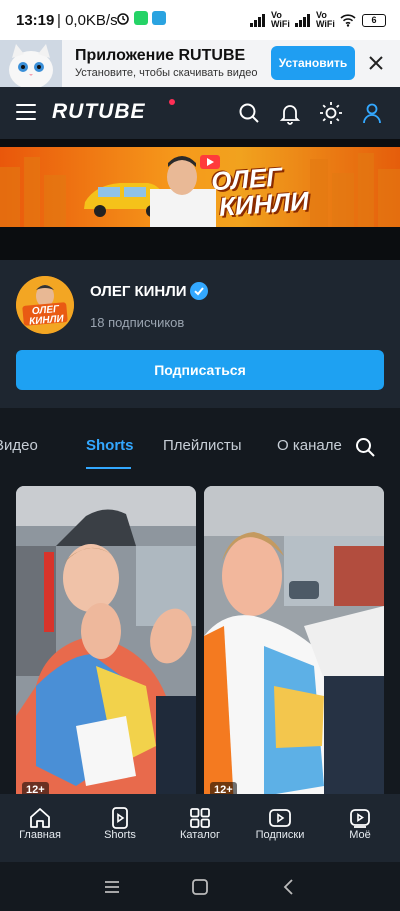 The width and height of the screenshot is (400, 911). What do you see at coordinates (372, 113) in the screenshot?
I see `user-profile-icon` at bounding box center [372, 113].